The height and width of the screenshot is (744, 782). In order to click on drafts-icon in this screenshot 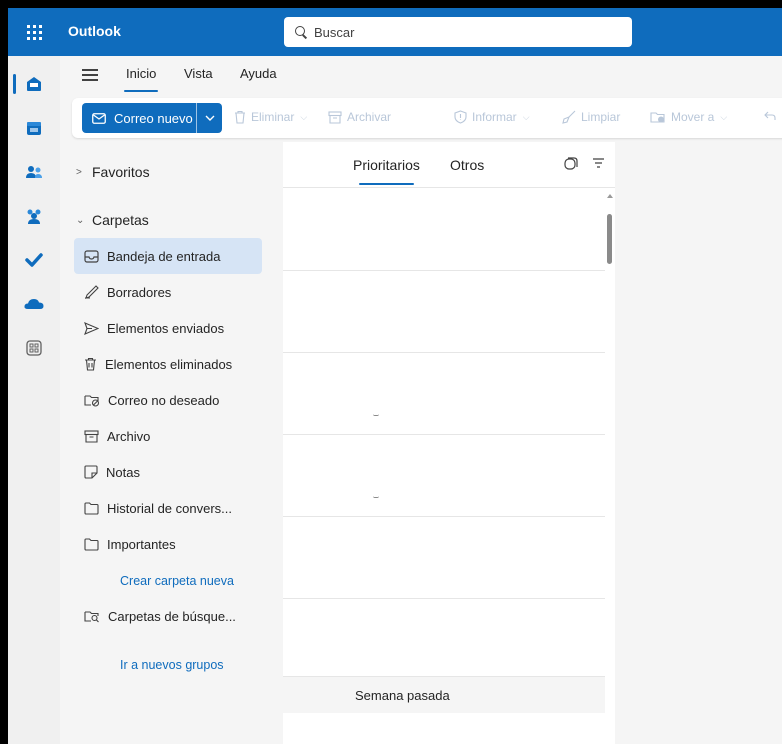, I will do `click(92, 292)`.